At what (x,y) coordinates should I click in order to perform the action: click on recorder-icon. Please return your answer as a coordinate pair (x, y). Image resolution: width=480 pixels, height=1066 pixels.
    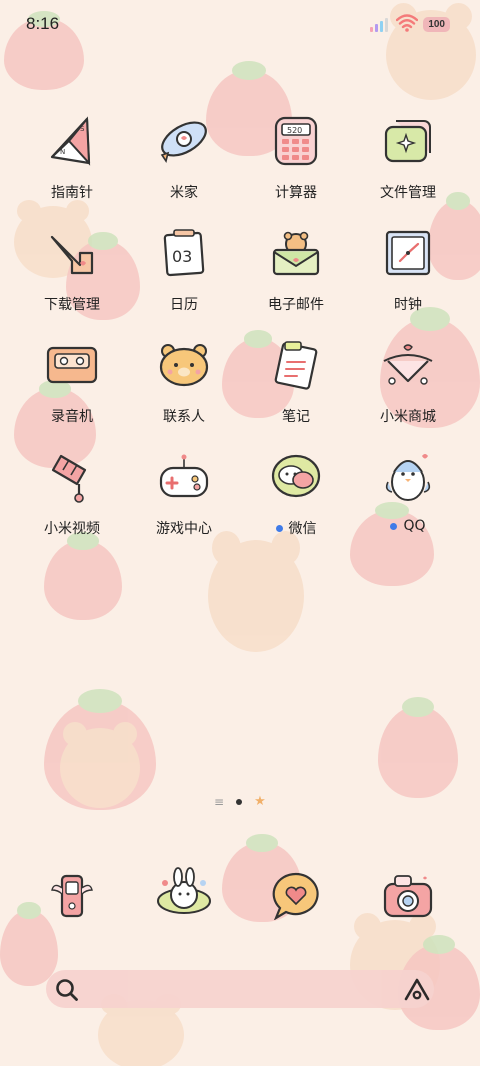
    Looking at the image, I should click on (72, 365).